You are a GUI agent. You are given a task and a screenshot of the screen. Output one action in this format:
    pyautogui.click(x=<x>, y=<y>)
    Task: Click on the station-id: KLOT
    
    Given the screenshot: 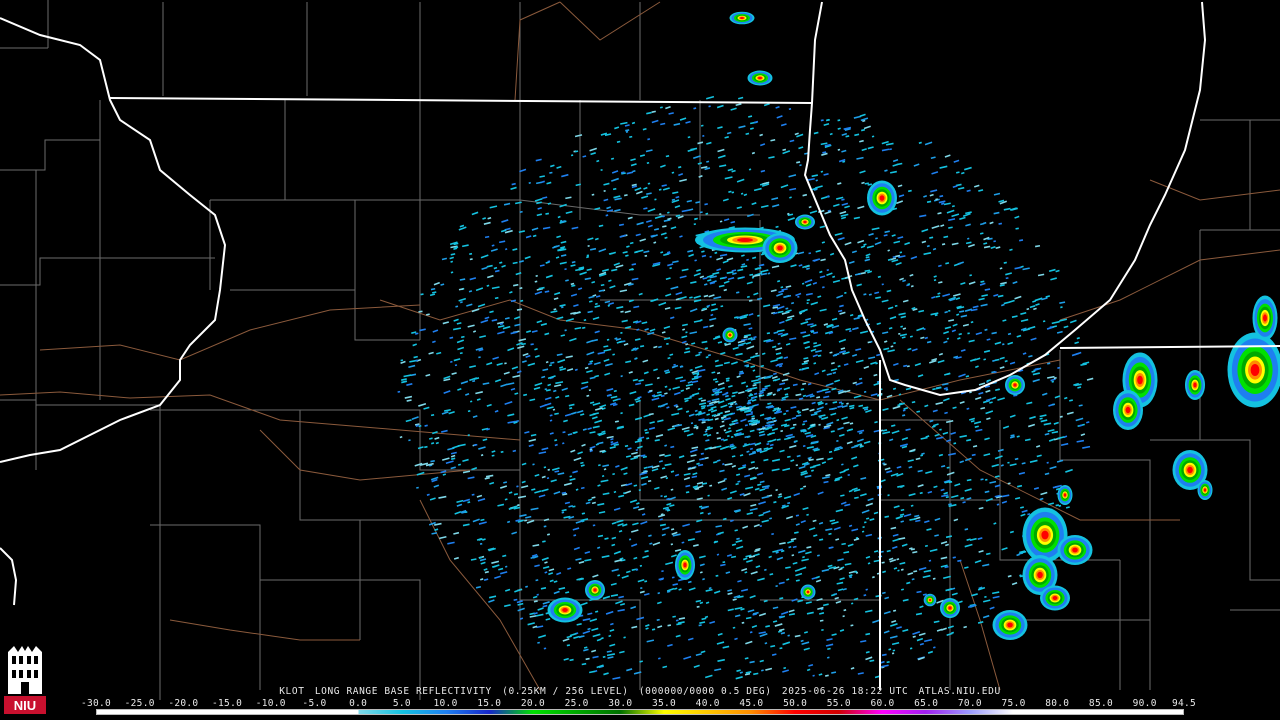 What is the action you would take?
    pyautogui.click(x=292, y=691)
    